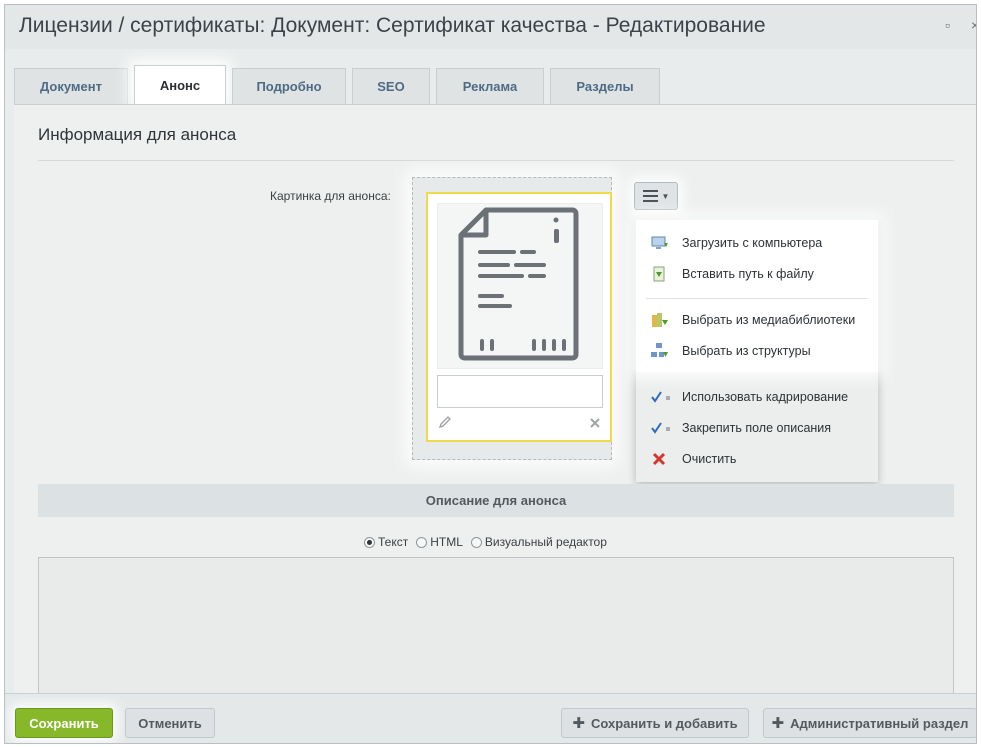 This screenshot has height=747, width=981. I want to click on menu-item-use-crop: Использовать кадрирование, so click(757, 397).